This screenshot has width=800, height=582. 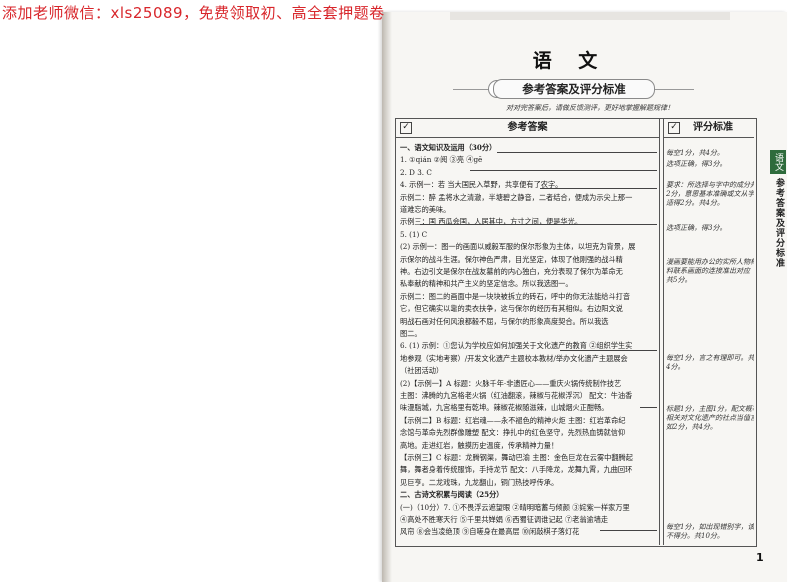 What do you see at coordinates (516, 395) in the screenshot?
I see `answer-line: 主图：沸腾的九宫格老火锅（红油翻滚，辣椒与花椒浮沉） 配文：牛油香` at bounding box center [516, 395].